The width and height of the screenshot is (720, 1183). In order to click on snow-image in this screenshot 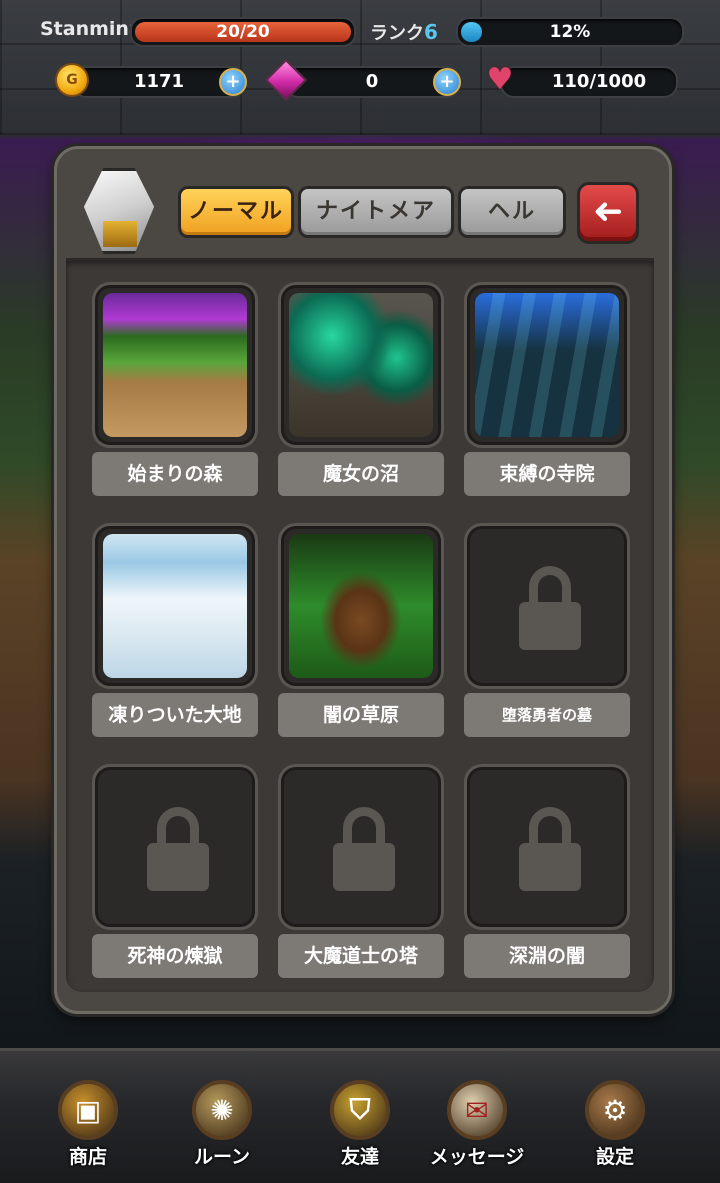, I will do `click(175, 606)`.